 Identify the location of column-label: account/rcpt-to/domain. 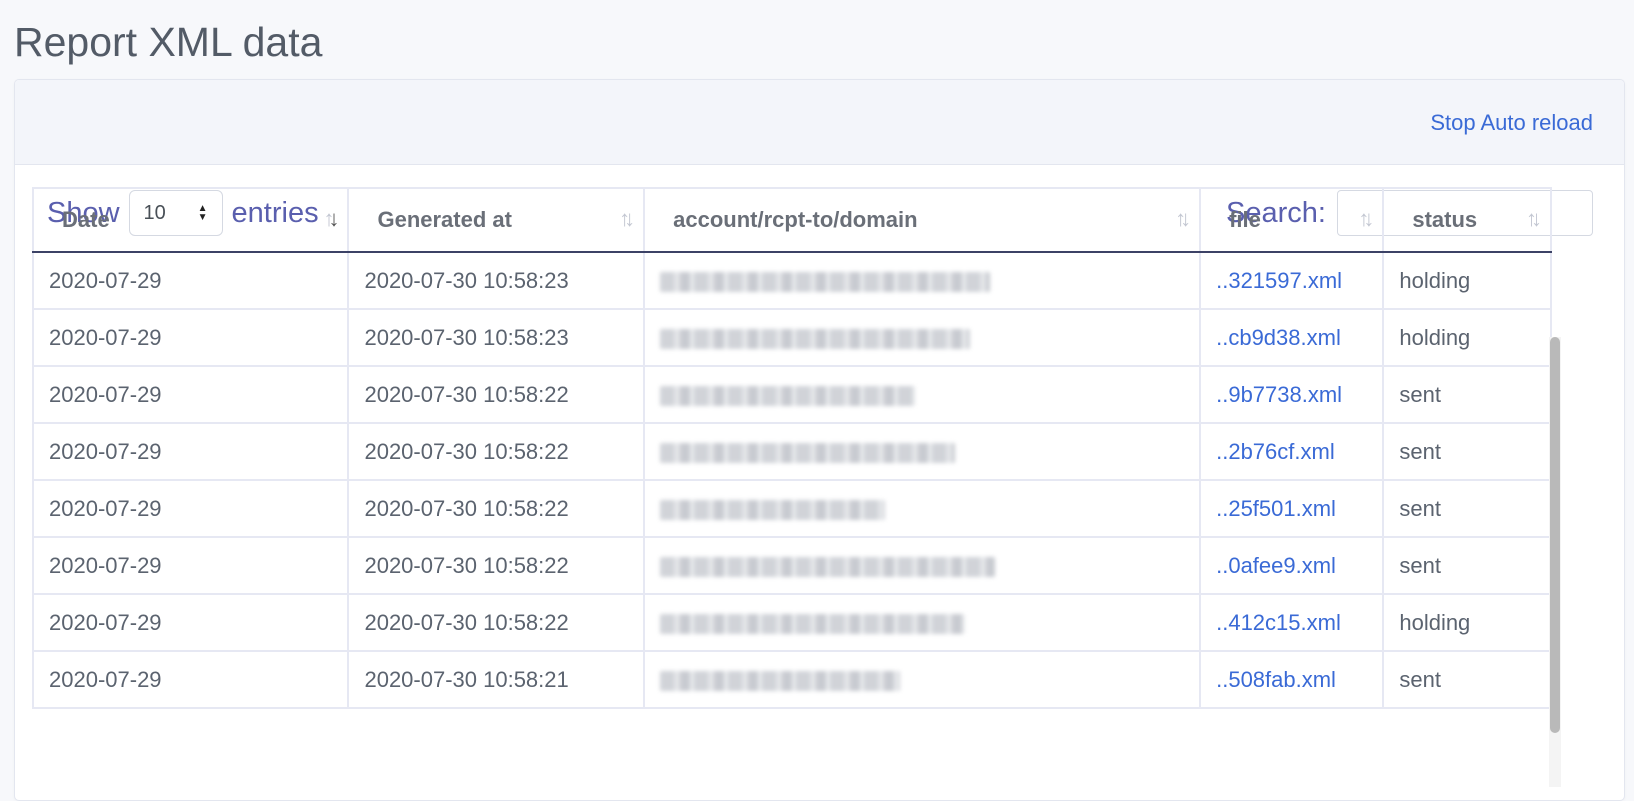
(795, 219).